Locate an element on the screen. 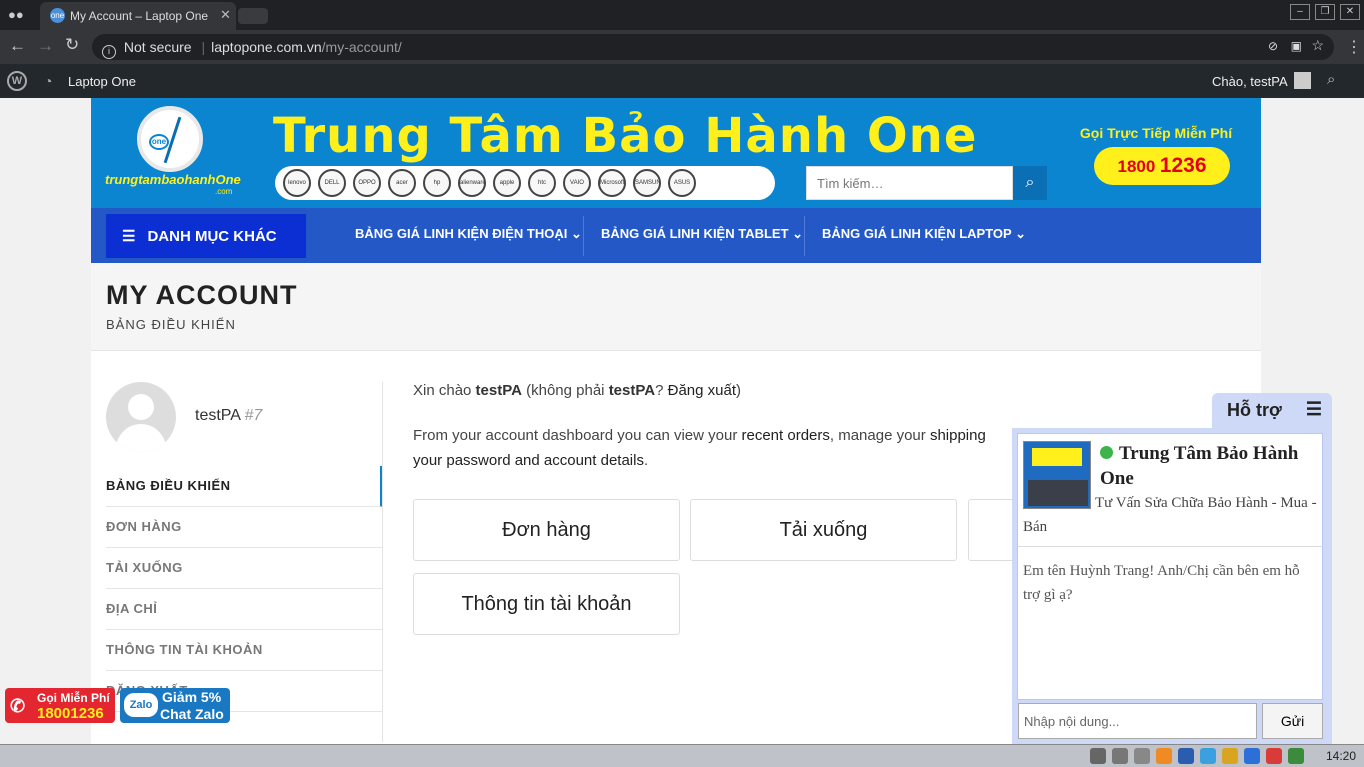 This screenshot has width=1364, height=767. hotline-prefix: 1800 is located at coordinates (1136, 166).